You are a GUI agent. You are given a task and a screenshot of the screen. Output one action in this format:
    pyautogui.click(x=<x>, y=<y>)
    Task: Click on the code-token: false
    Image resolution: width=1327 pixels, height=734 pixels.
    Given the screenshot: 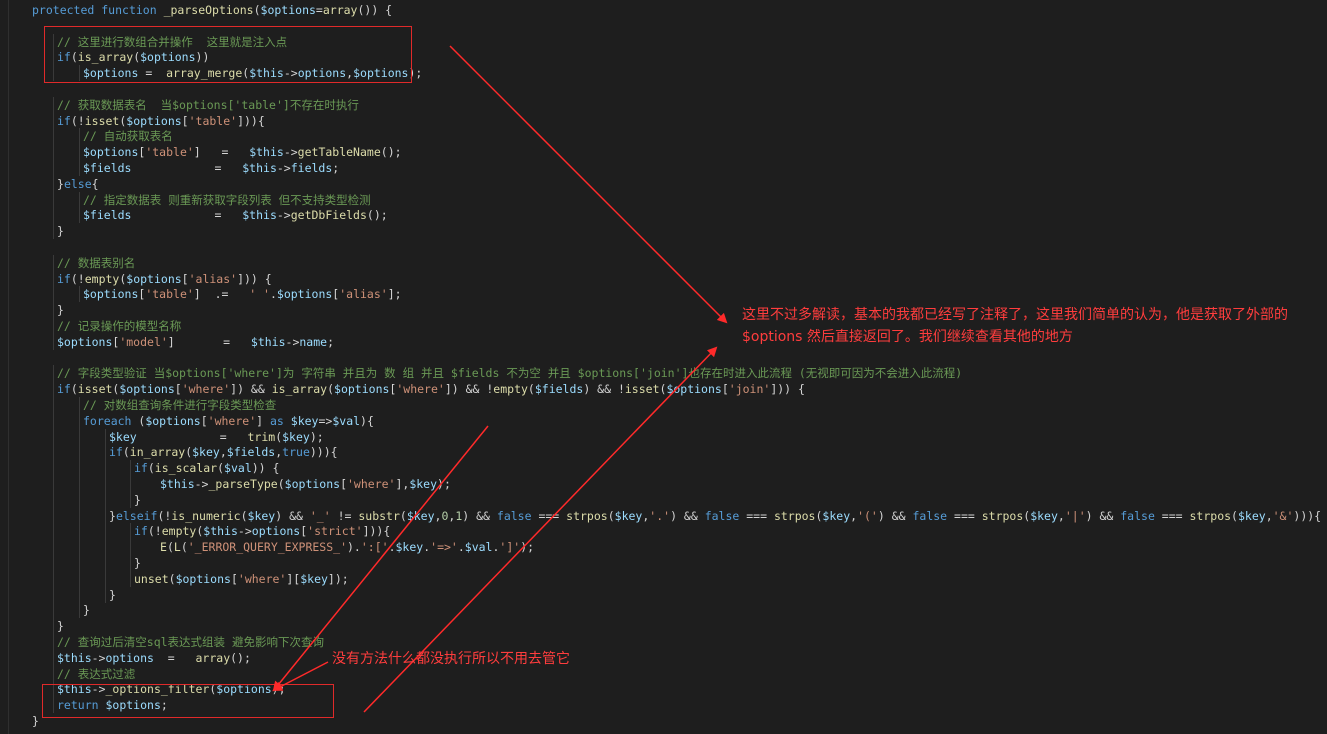 What is the action you would take?
    pyautogui.click(x=514, y=515)
    